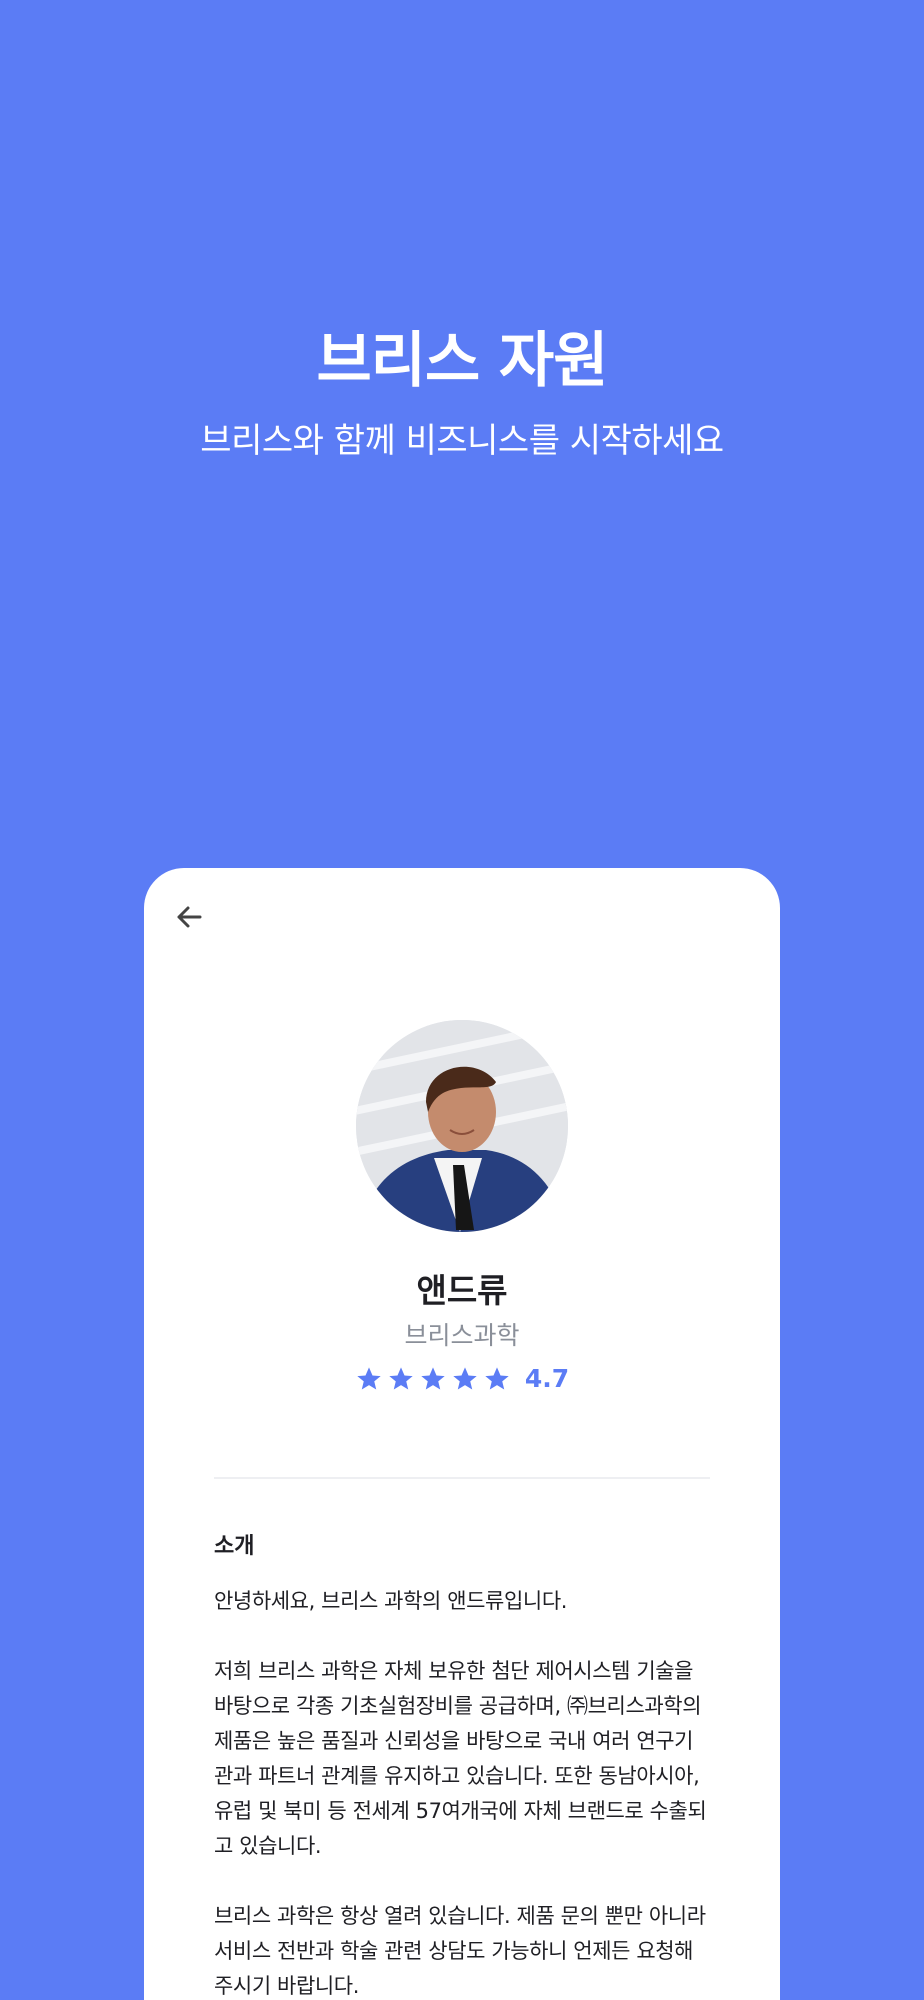 This screenshot has height=2000, width=924. Describe the element at coordinates (462, 1335) in the screenshot. I see `profile-company: 브리스과학` at that location.